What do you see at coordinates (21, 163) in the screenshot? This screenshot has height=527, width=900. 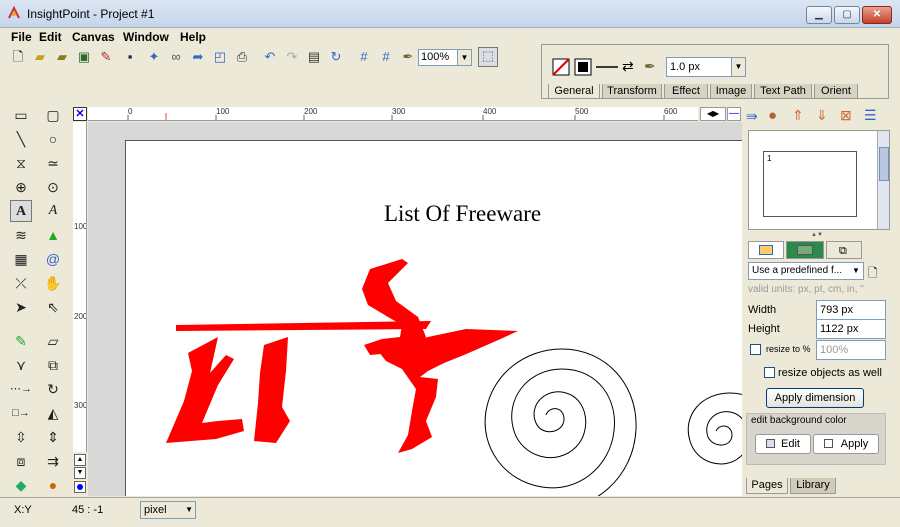 I see `hourglass-tool-icon: ⧖` at bounding box center [21, 163].